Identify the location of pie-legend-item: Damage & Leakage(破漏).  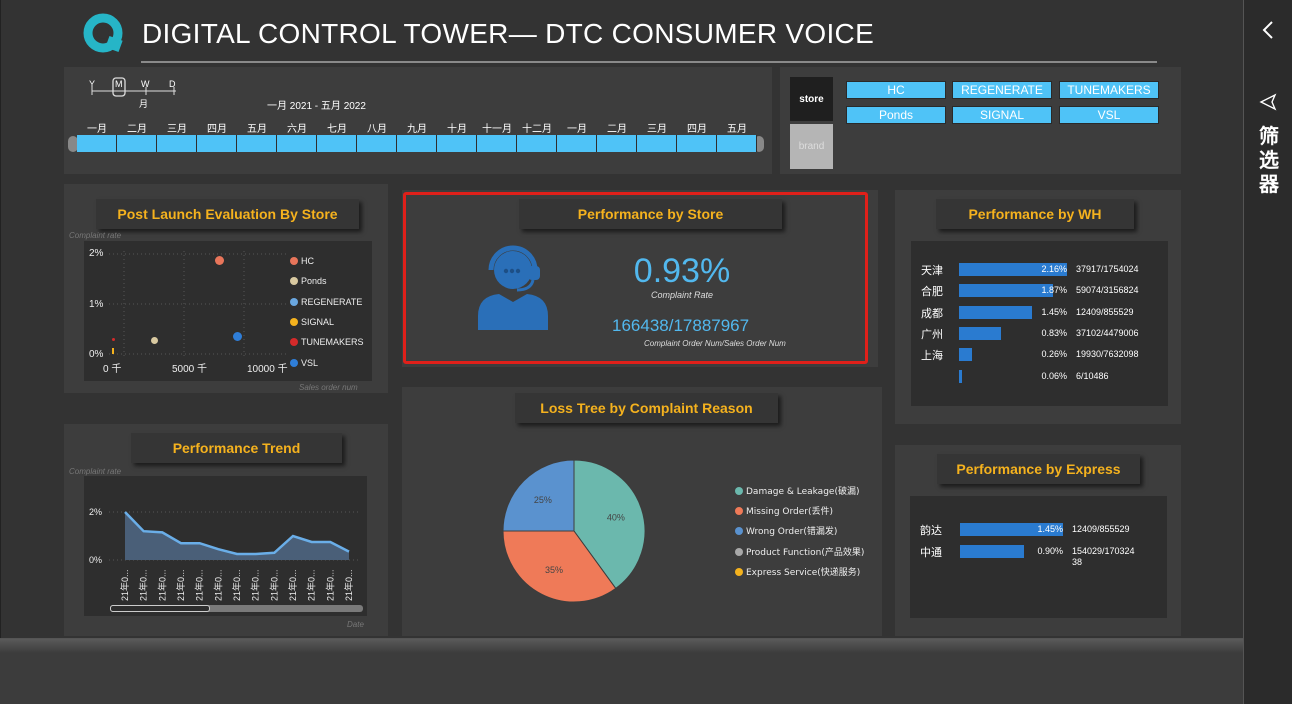
(797, 490).